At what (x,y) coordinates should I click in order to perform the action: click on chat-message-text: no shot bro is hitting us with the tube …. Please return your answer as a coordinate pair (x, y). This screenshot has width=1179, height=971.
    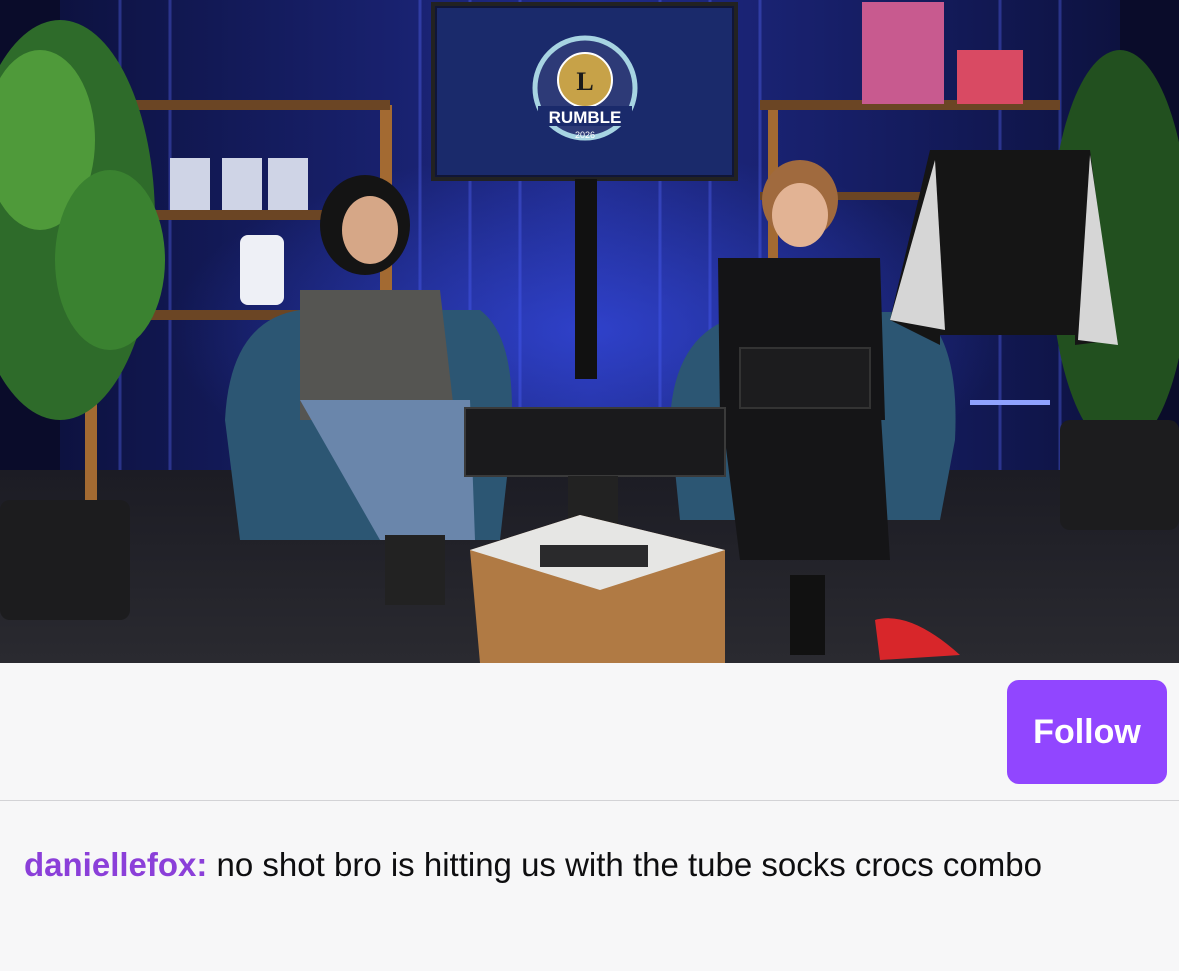
    Looking at the image, I should click on (624, 864).